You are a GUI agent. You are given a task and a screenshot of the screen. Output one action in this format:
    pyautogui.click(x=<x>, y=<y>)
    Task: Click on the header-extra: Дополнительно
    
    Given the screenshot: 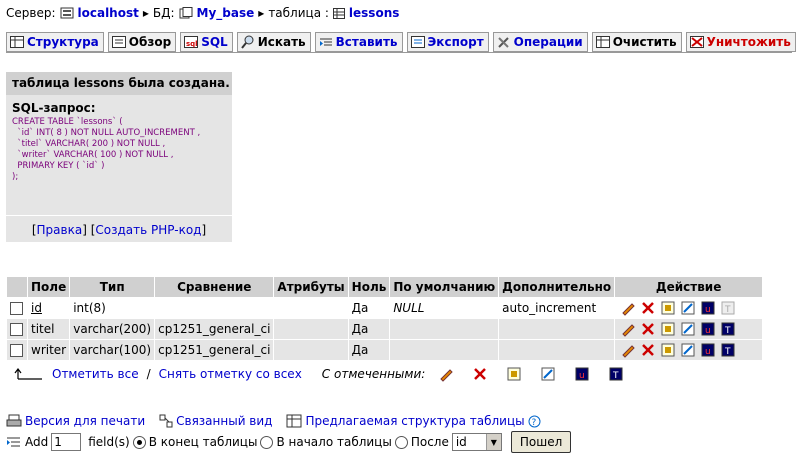 What is the action you would take?
    pyautogui.click(x=557, y=287)
    